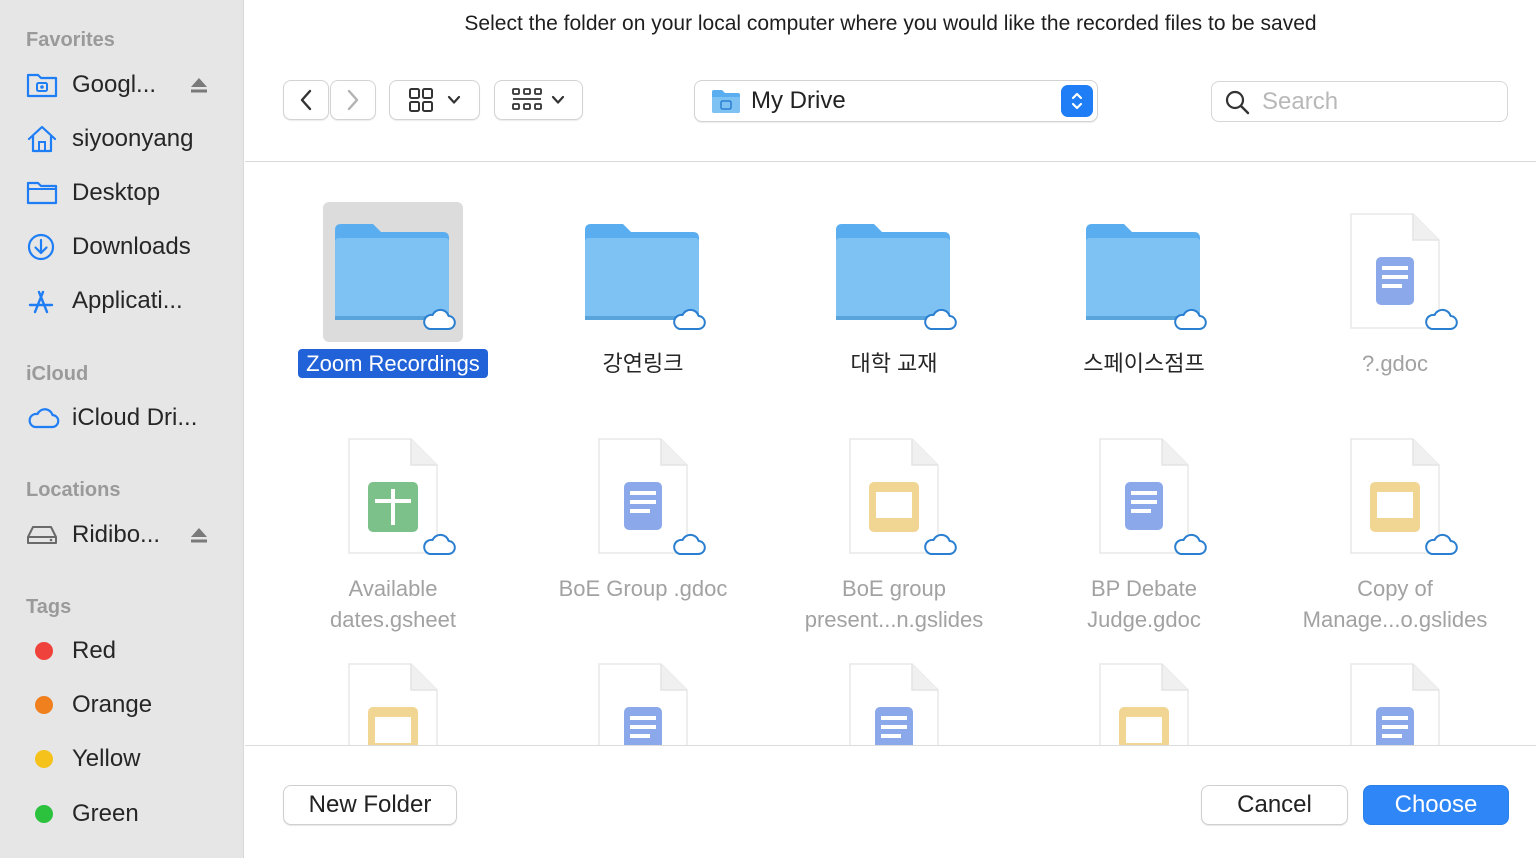 The image size is (1536, 858). Describe the element at coordinates (94, 650) in the screenshot. I see `sidebar-item-label: Red` at that location.